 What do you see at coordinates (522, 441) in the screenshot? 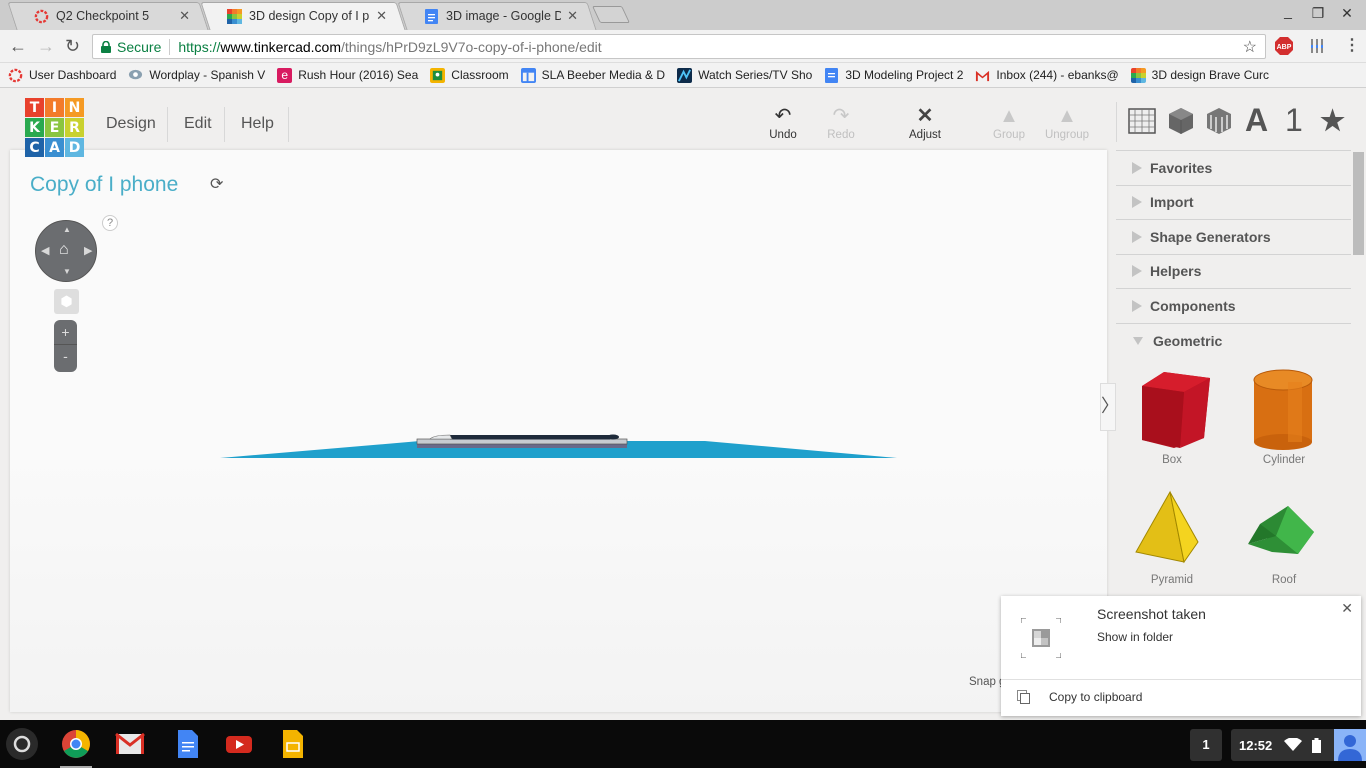
I see `iphone-model` at bounding box center [522, 441].